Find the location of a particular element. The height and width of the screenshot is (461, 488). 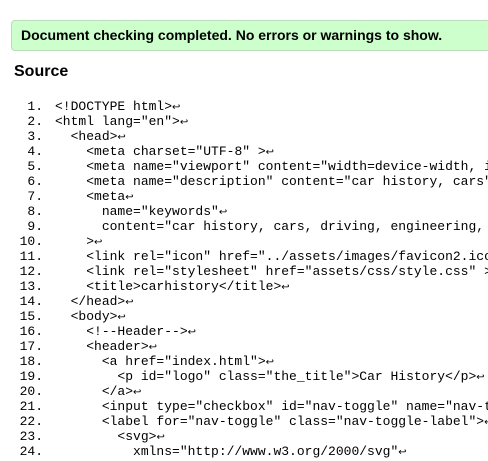

line-number: 1. is located at coordinates (35, 106).